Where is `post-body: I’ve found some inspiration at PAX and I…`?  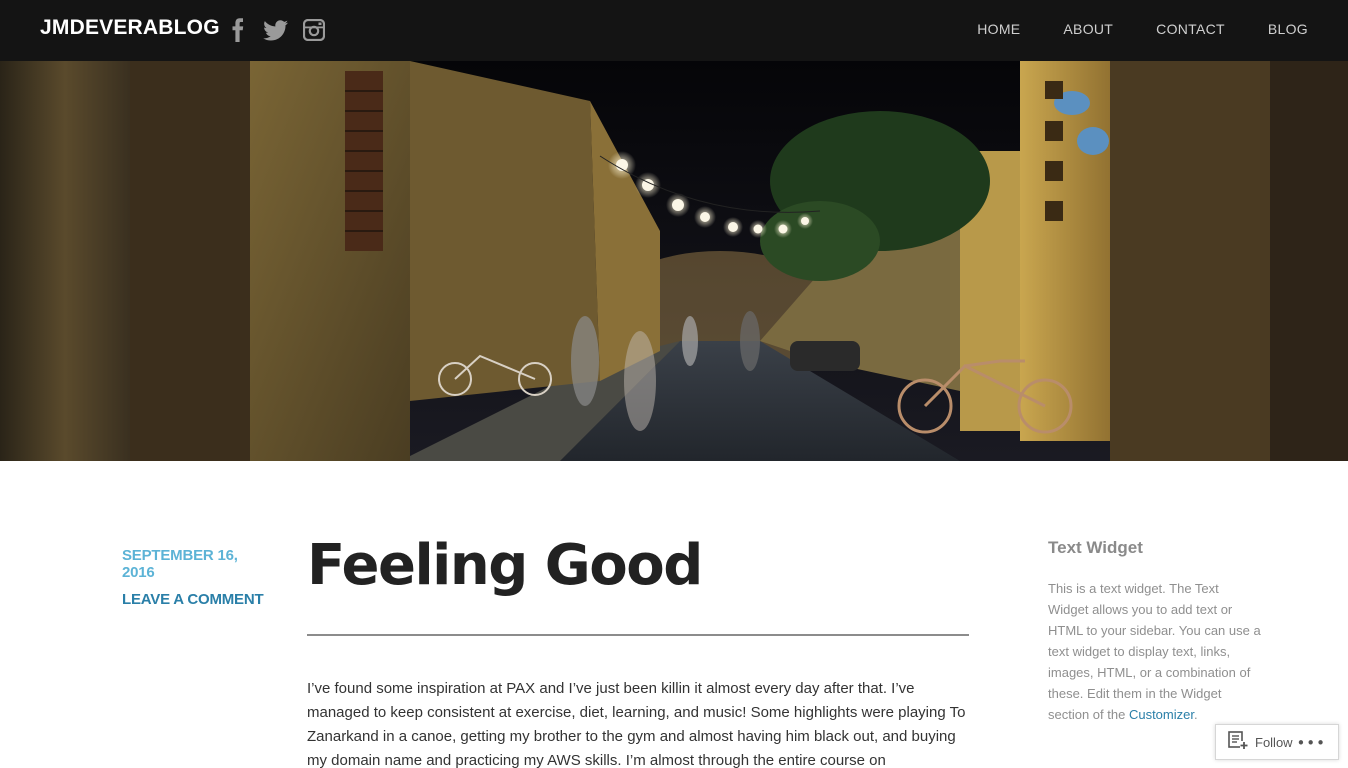
post-body: I’ve found some inspiration at PAX and I… is located at coordinates (636, 724).